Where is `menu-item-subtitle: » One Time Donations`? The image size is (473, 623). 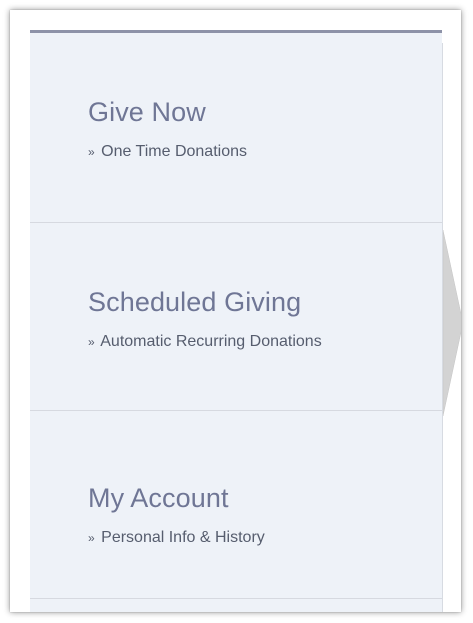 menu-item-subtitle: » One Time Donations is located at coordinates (167, 152).